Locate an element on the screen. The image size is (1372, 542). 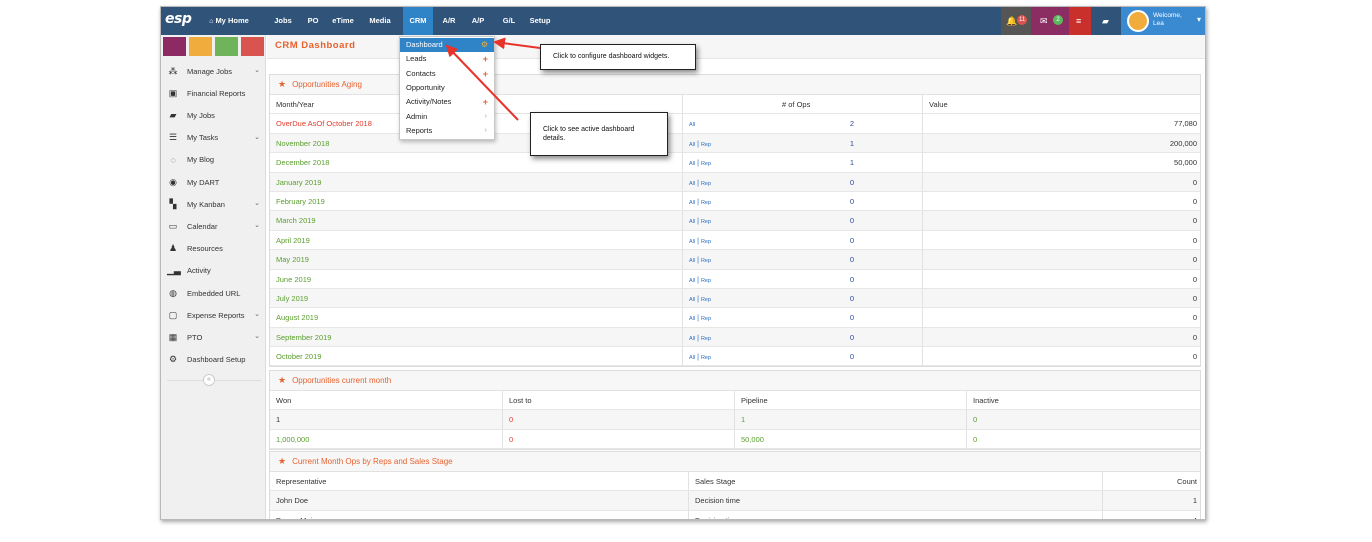
sidebar-item-my-jobs: ▰ My Jobs is located at coordinates (213, 115).